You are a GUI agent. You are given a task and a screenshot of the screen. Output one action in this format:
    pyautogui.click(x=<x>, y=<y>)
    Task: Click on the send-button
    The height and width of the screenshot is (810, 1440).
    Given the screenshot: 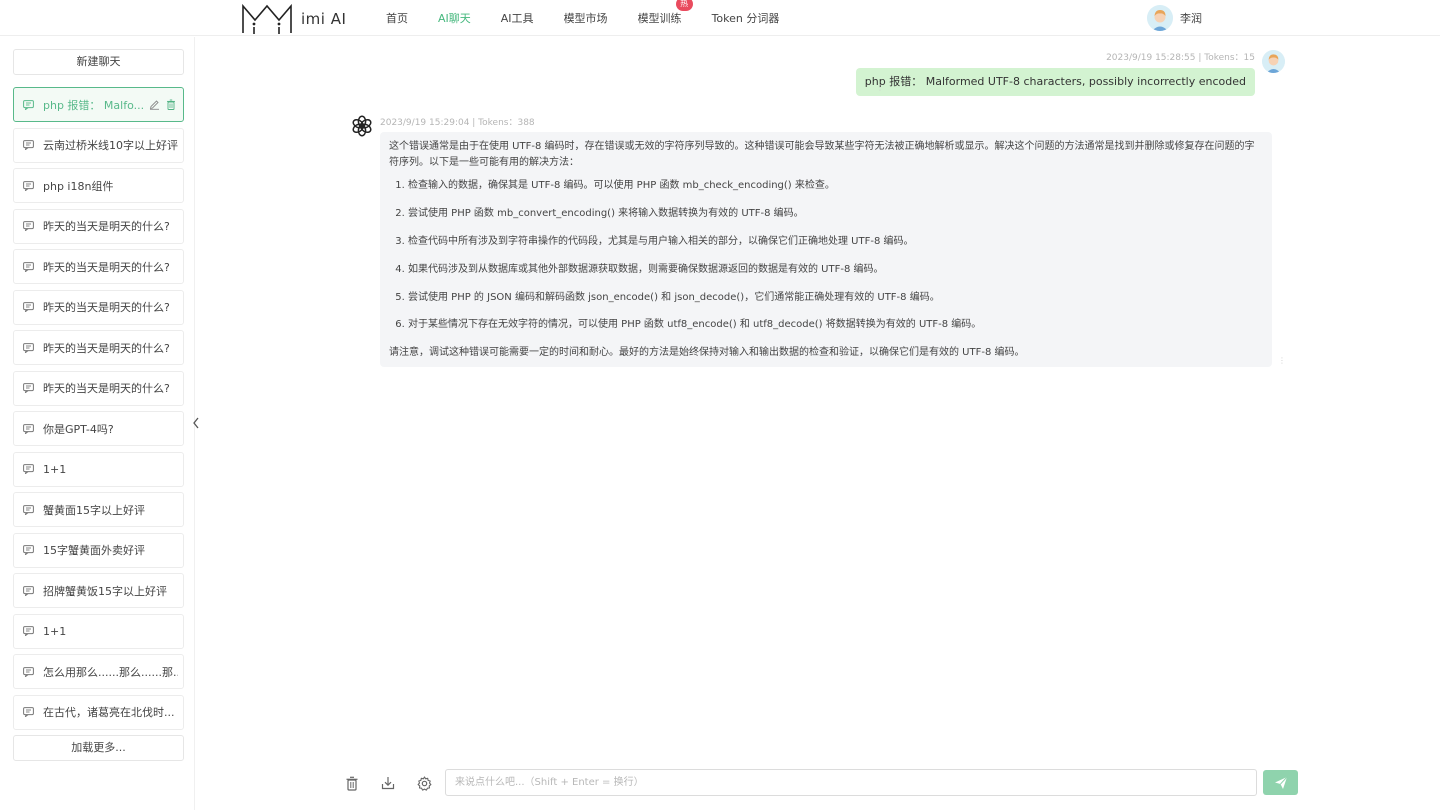 What is the action you would take?
    pyautogui.click(x=1280, y=782)
    